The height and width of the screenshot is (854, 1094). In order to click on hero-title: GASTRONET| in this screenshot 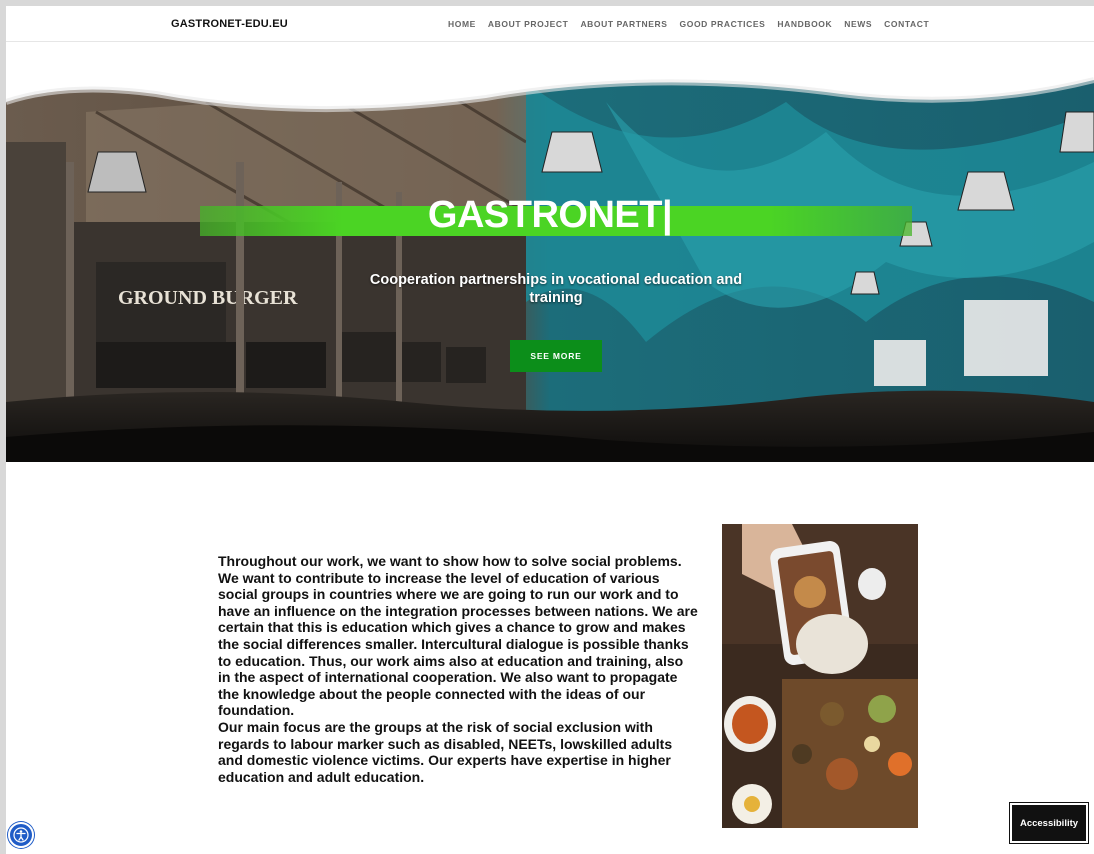, I will do `click(550, 215)`.